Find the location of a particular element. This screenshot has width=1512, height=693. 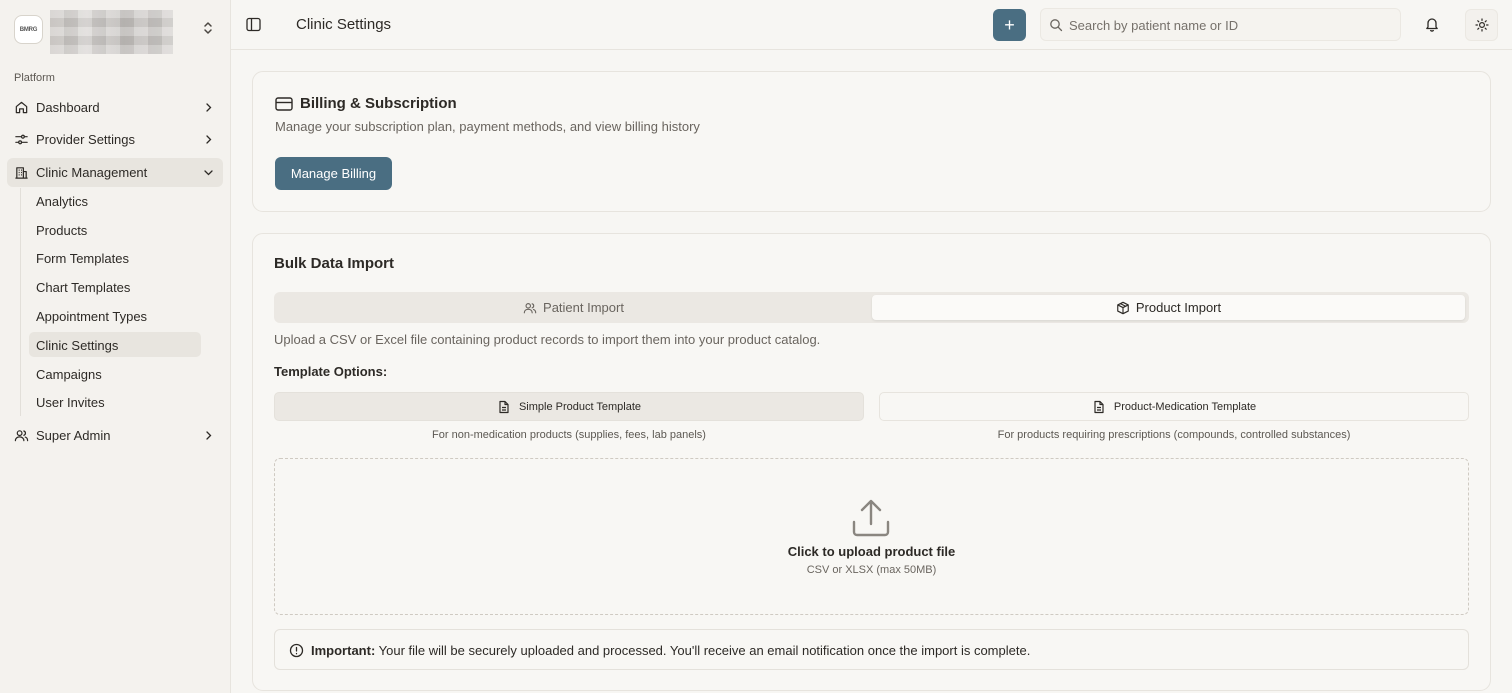

upload-icon is located at coordinates (871, 518).